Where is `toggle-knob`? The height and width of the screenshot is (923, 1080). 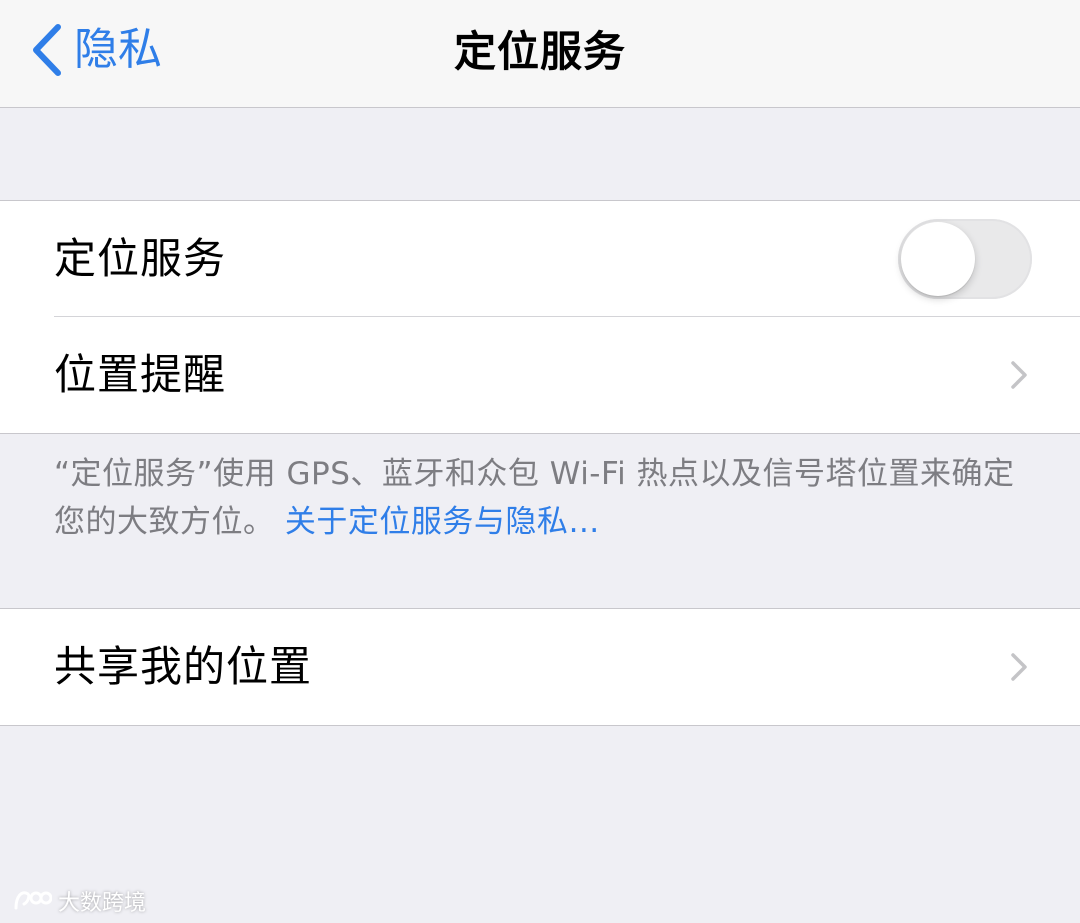 toggle-knob is located at coordinates (938, 259).